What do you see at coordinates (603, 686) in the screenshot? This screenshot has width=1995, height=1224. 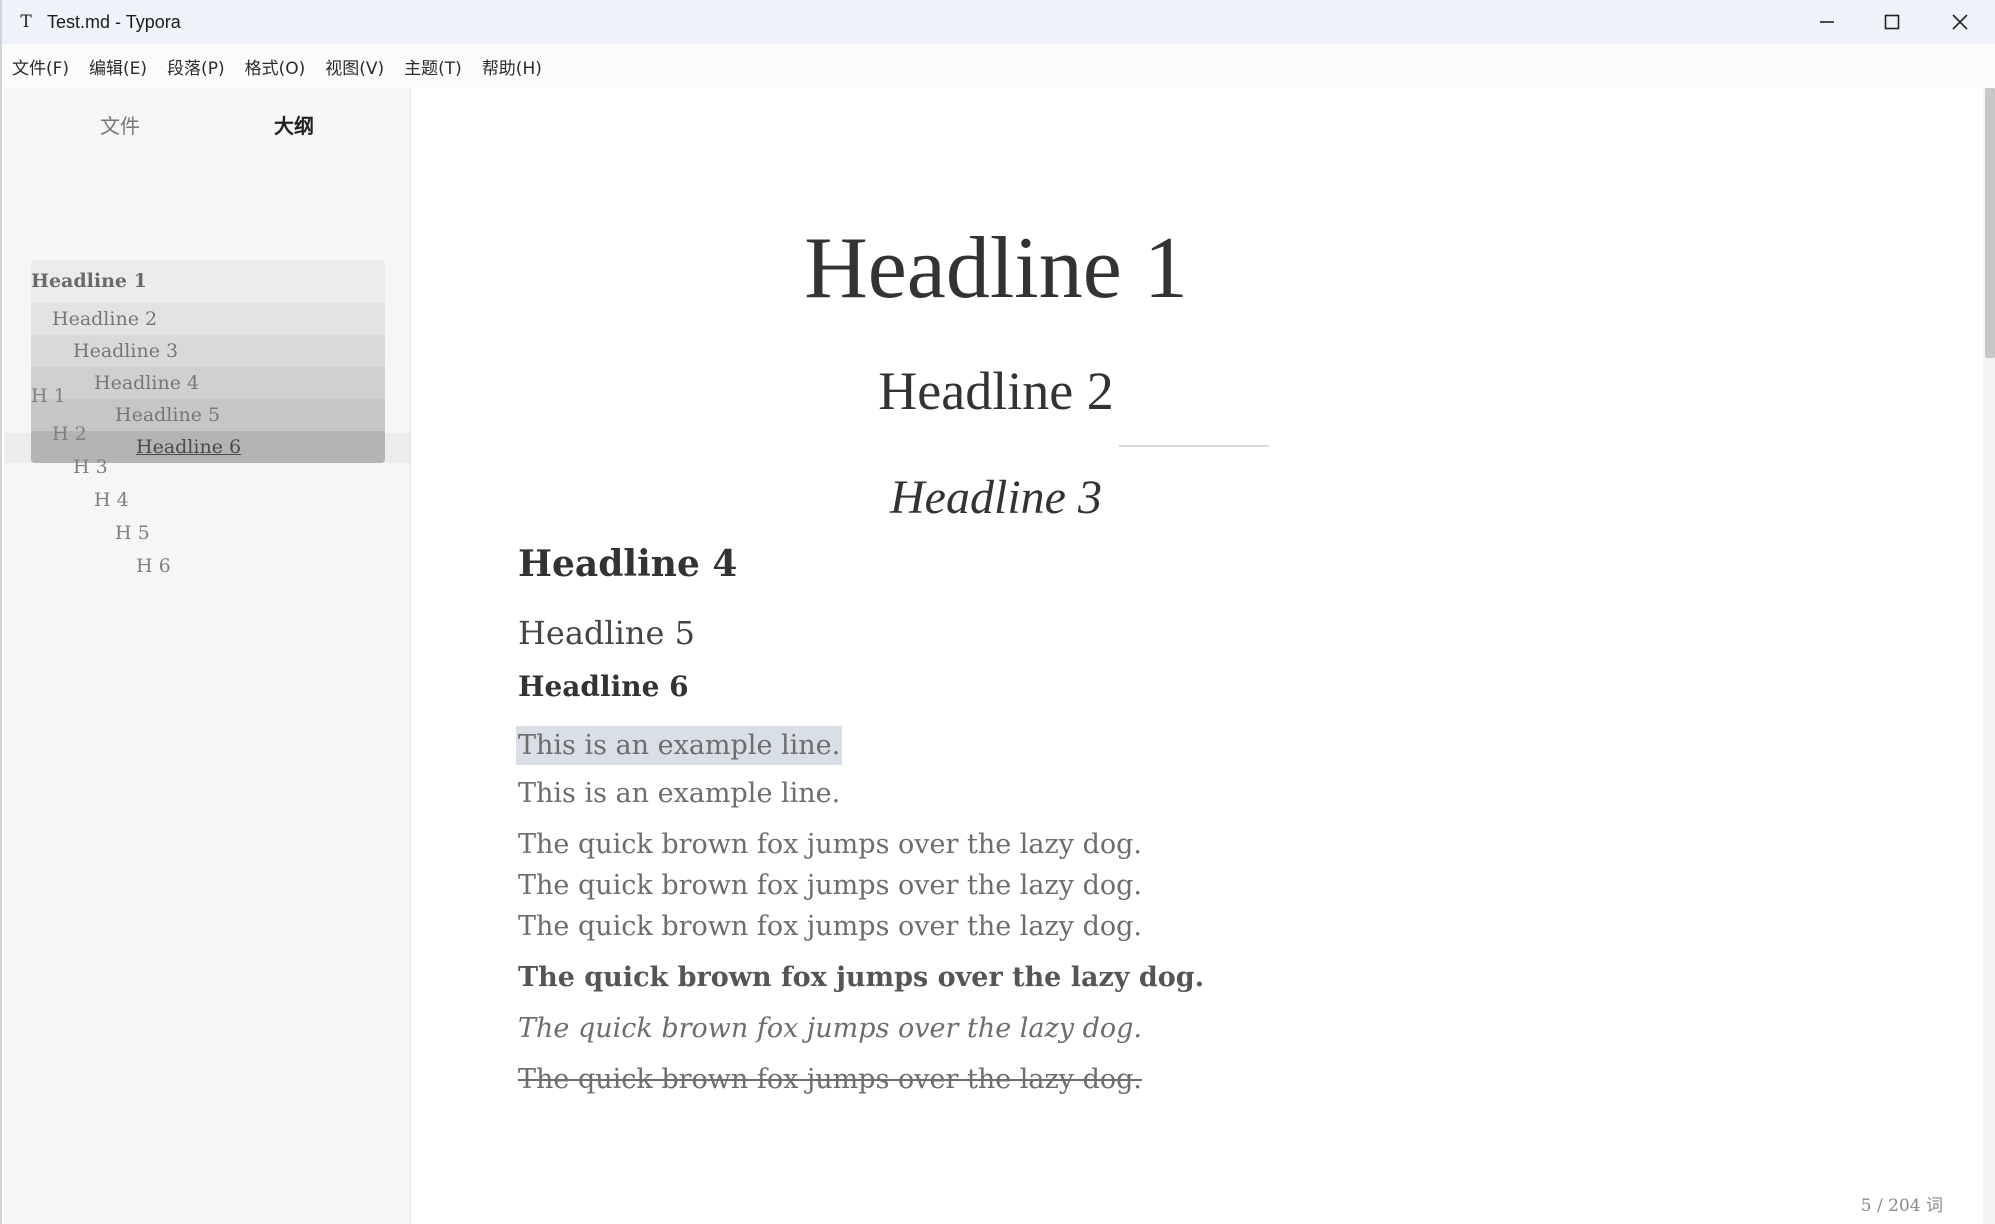 I see `heading-6: Headline 6` at bounding box center [603, 686].